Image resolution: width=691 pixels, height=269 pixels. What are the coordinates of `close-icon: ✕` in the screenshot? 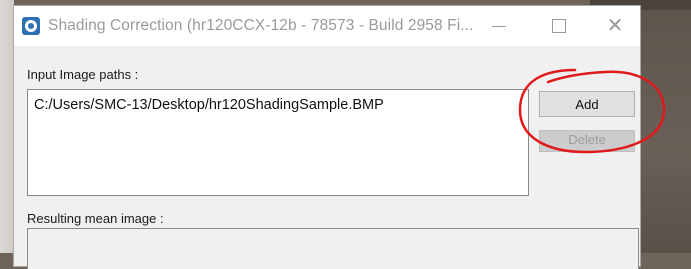 It's located at (615, 25).